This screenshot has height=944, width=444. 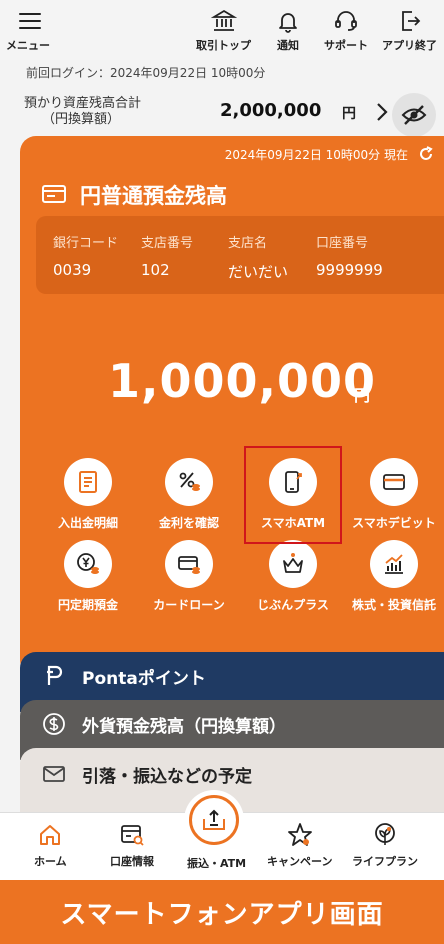 What do you see at coordinates (349, 114) in the screenshot?
I see `total-assets-unit: 円` at bounding box center [349, 114].